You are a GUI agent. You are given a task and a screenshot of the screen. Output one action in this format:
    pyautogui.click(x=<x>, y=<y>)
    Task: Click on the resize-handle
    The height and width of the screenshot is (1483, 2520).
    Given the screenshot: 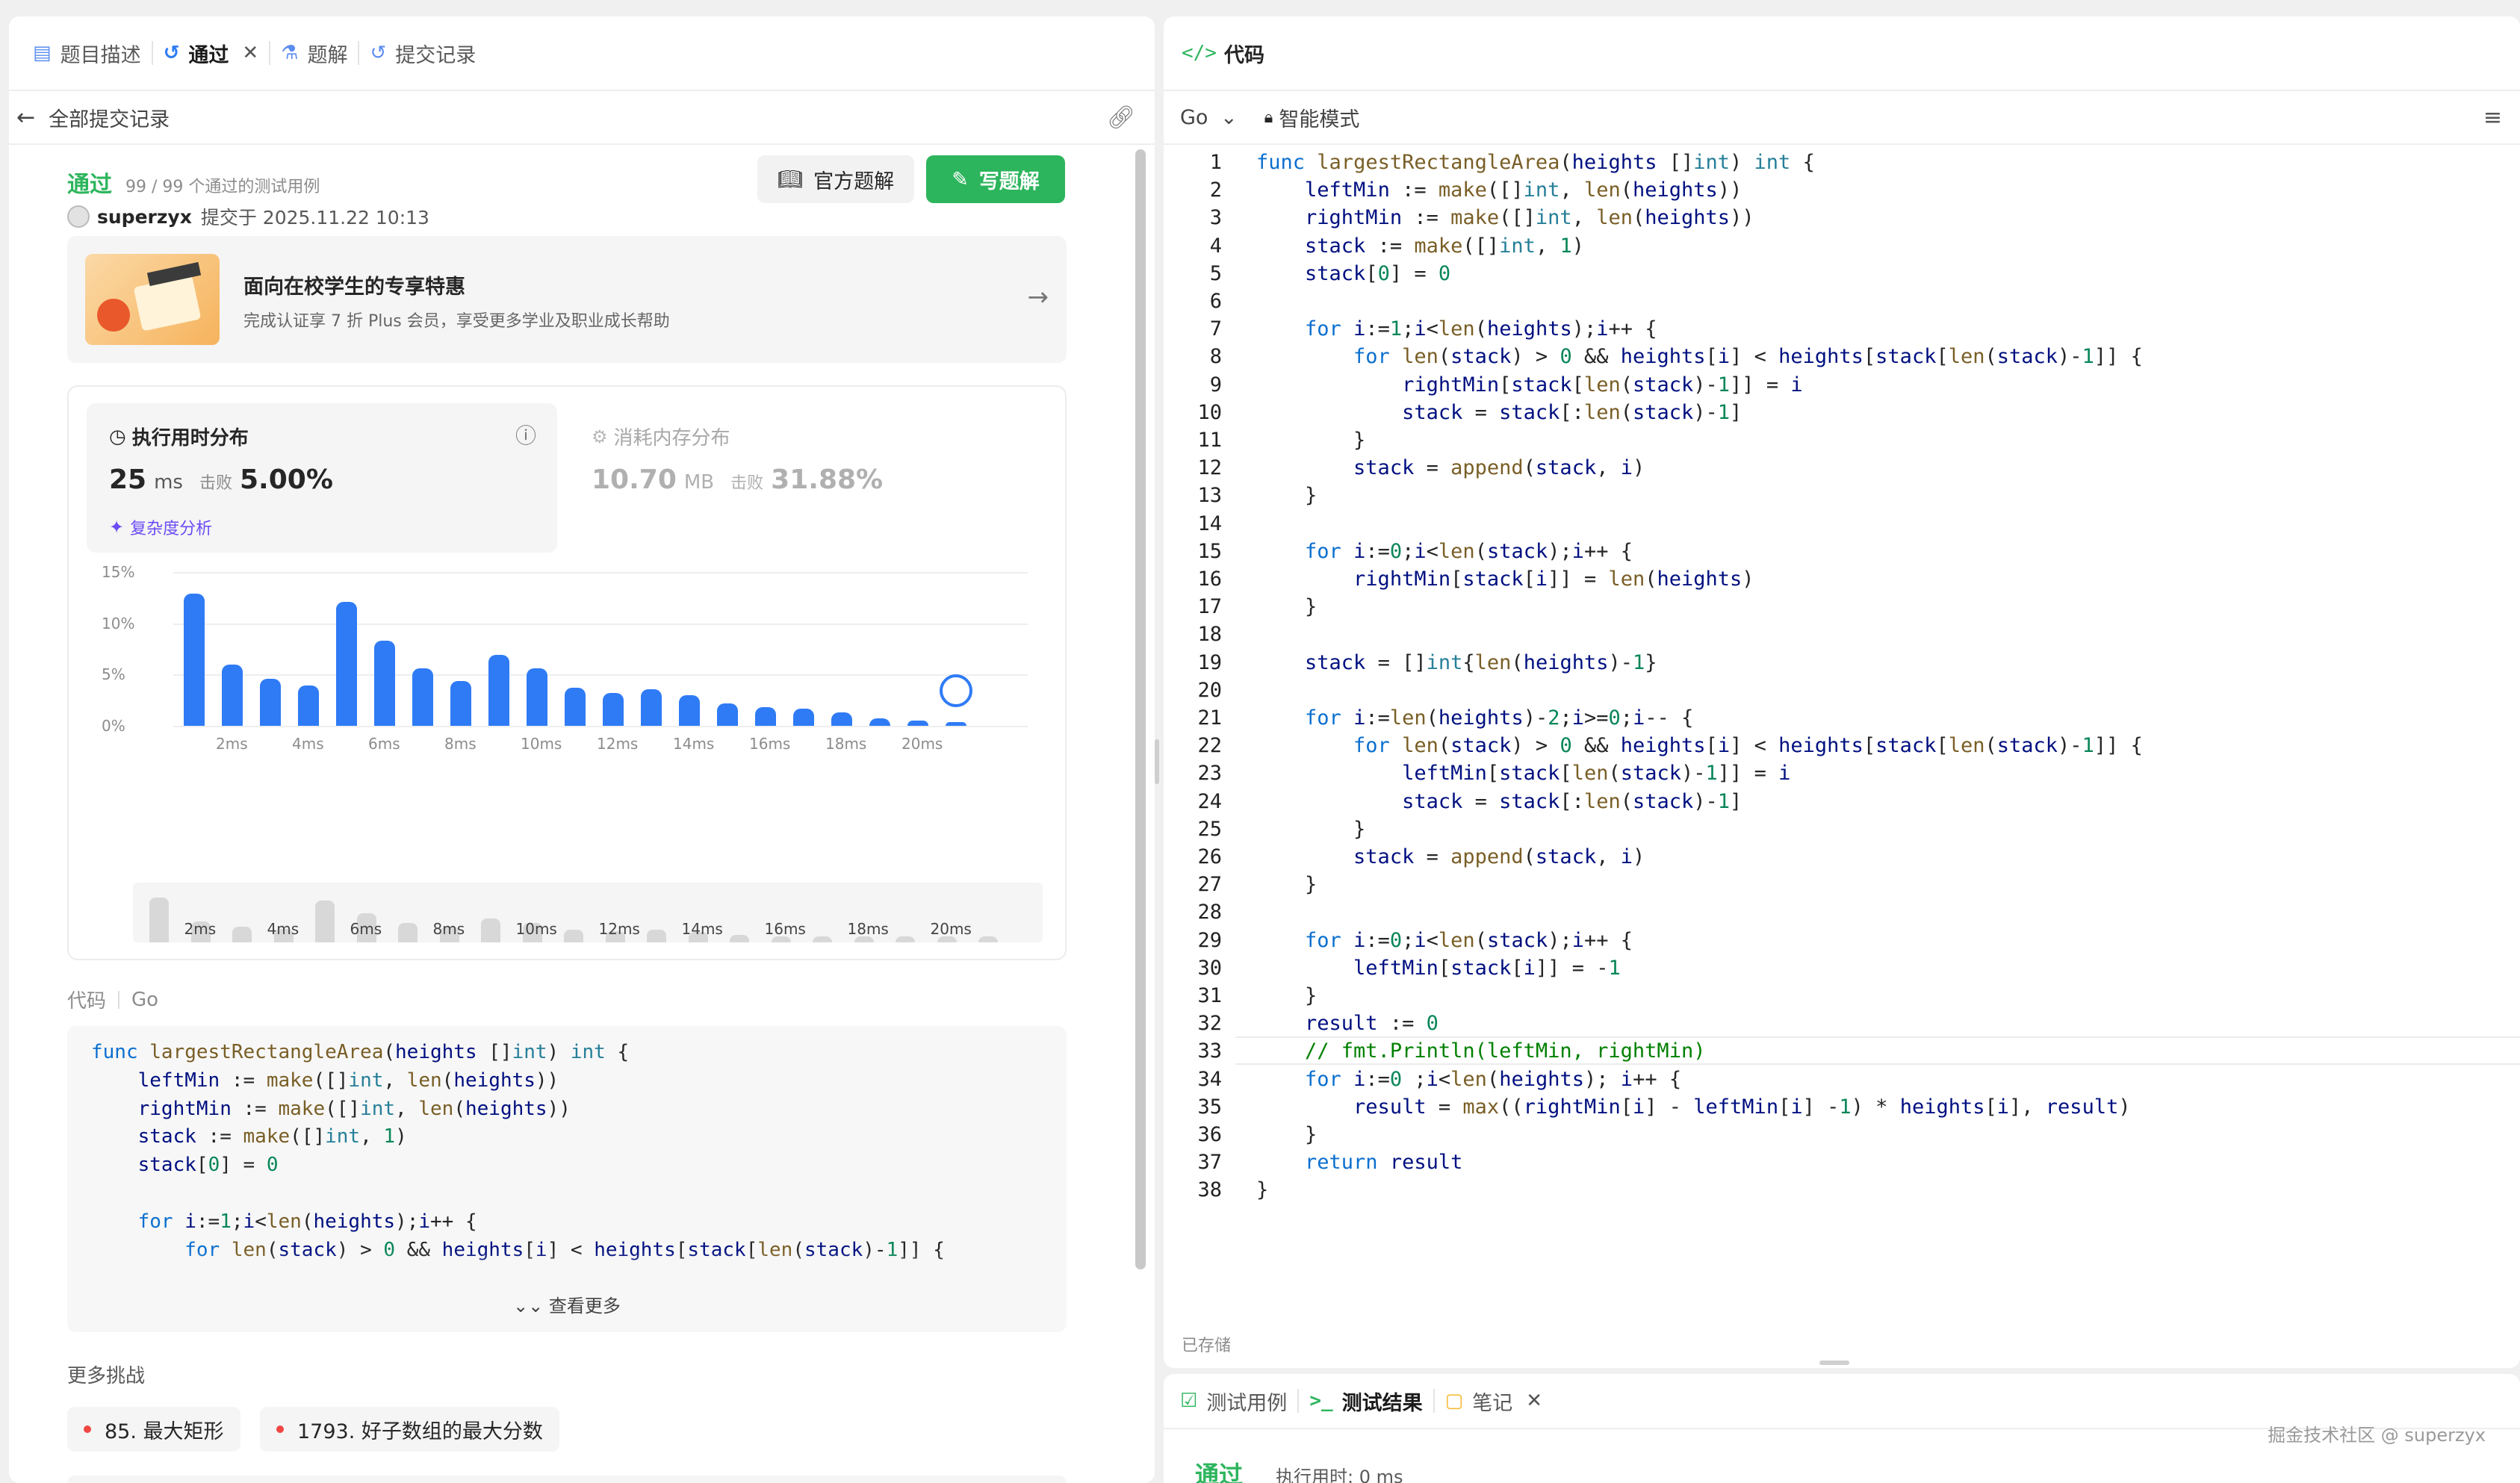 What is the action you would take?
    pyautogui.click(x=1834, y=1363)
    